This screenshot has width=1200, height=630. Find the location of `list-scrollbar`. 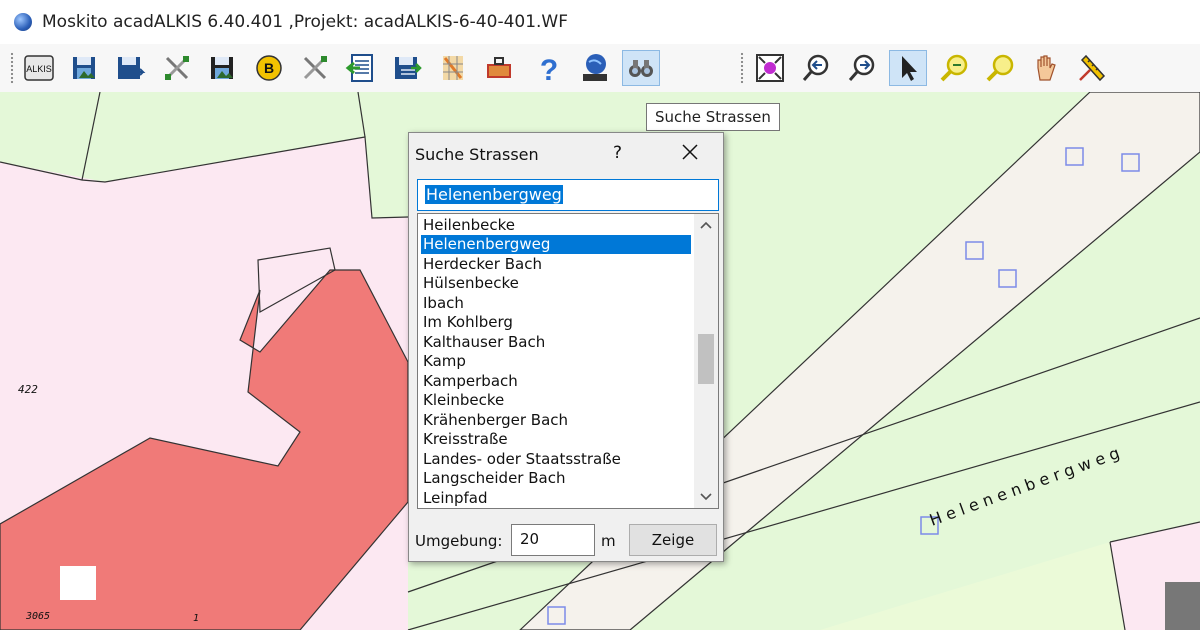

list-scrollbar is located at coordinates (706, 361).